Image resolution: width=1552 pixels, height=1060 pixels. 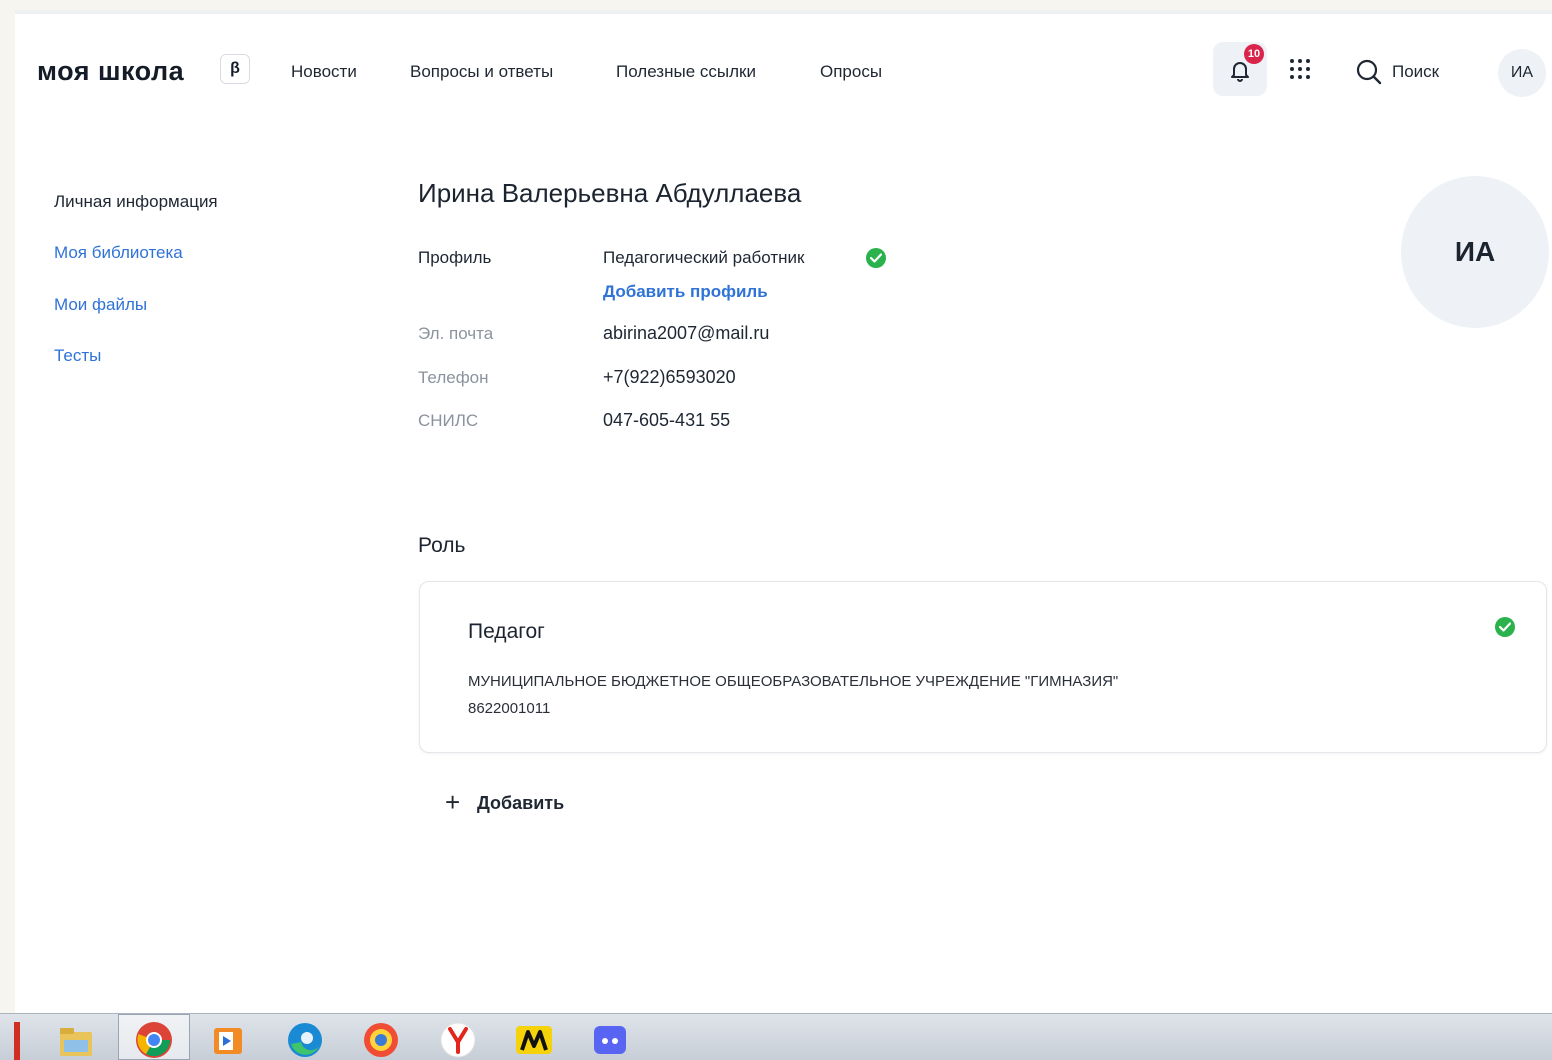 I want to click on media-player-icon, so click(x=228, y=1040).